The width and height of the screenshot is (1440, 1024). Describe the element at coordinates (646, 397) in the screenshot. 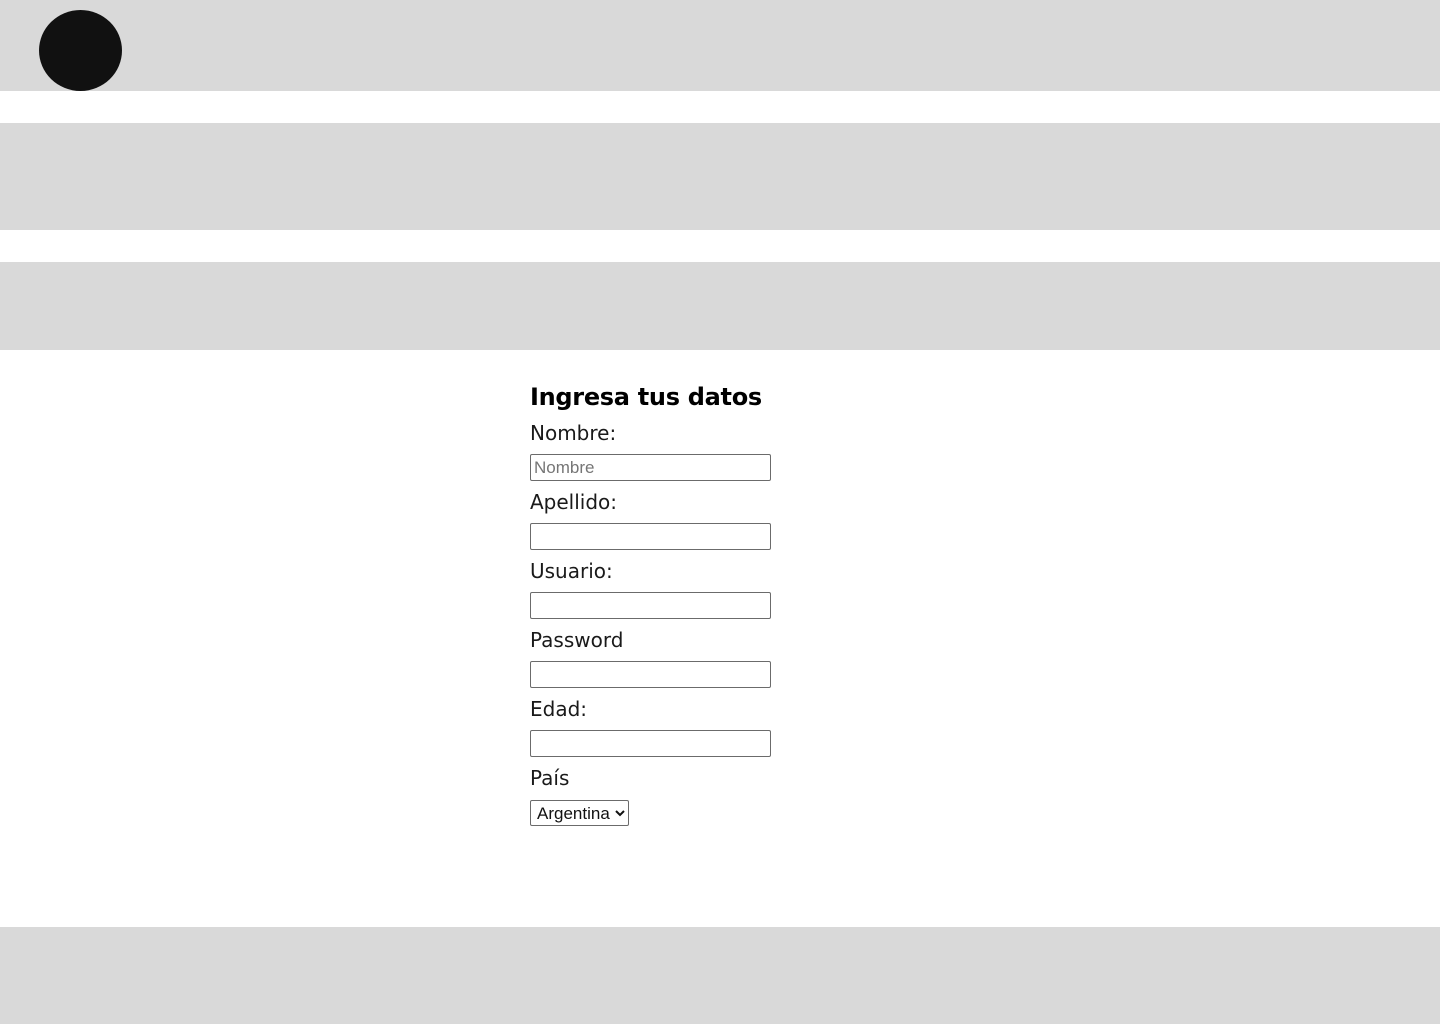

I see `form-title: Ingresa tus datos` at that location.